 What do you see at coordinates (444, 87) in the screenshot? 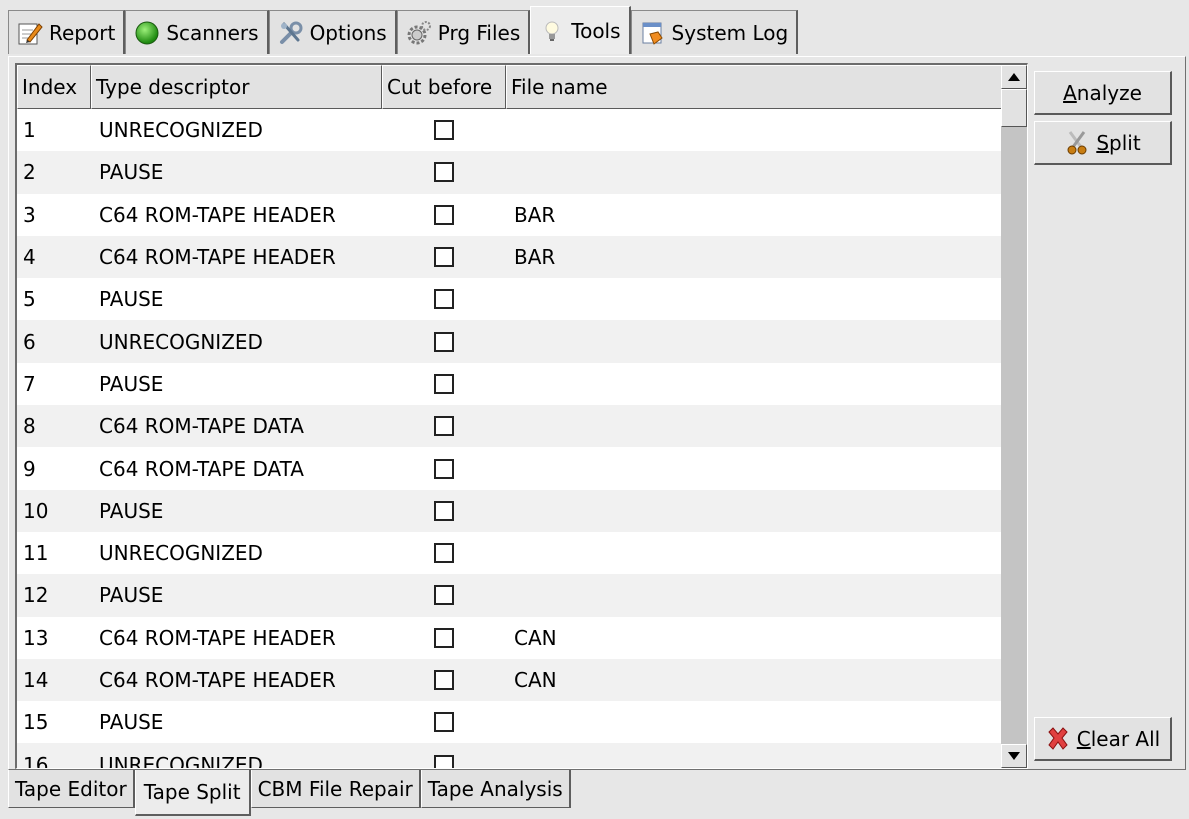
I see `column-header-cut-before: Cut before` at bounding box center [444, 87].